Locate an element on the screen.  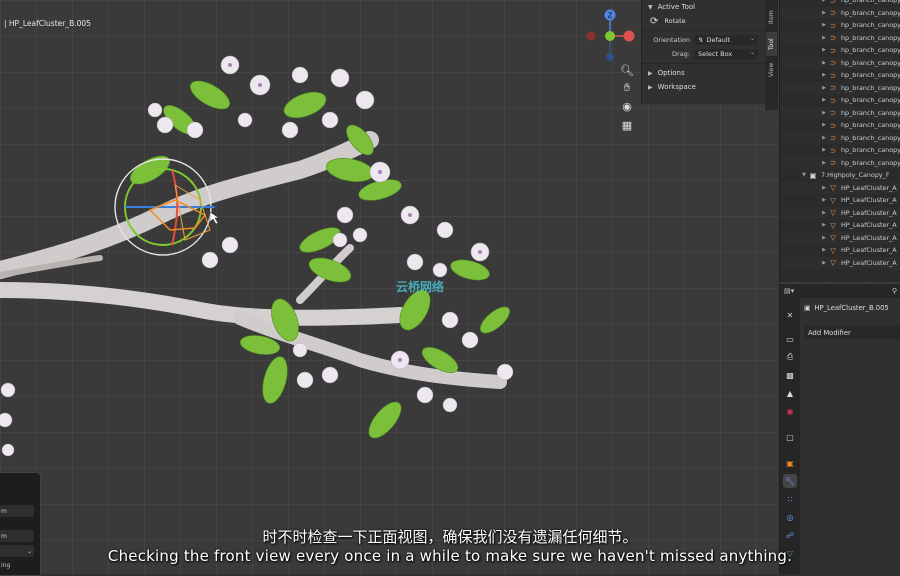
outliner-row: ▼ ▣ 7.Highpoly_Canopy_F is located at coordinates (840, 175).